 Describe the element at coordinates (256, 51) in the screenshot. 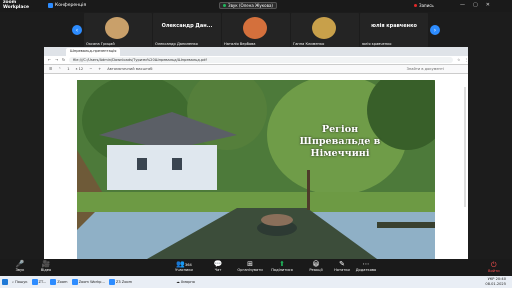

I see `browser-tab-bar: Шпревальд-презентація` at that location.